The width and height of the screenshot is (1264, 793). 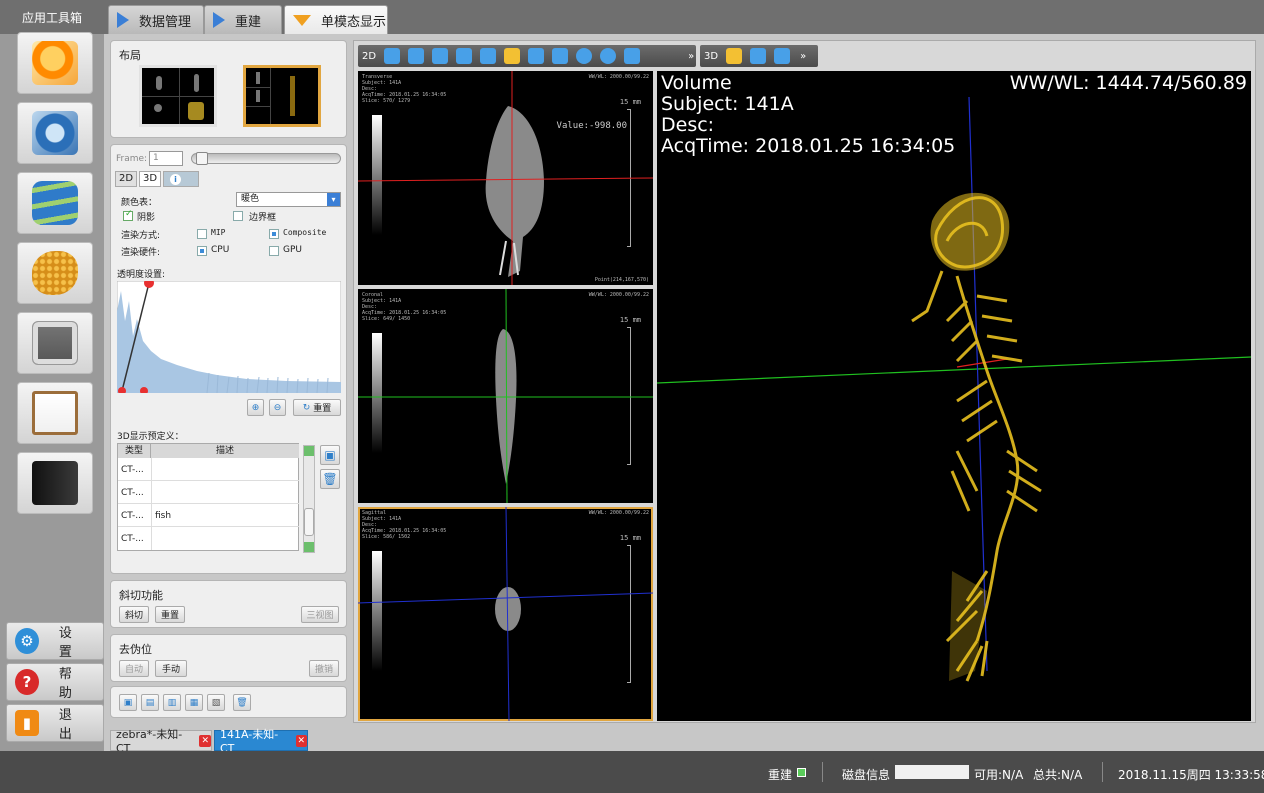 What do you see at coordinates (288, 199) in the screenshot?
I see `colormap-select: 暖色 ▾` at bounding box center [288, 199].